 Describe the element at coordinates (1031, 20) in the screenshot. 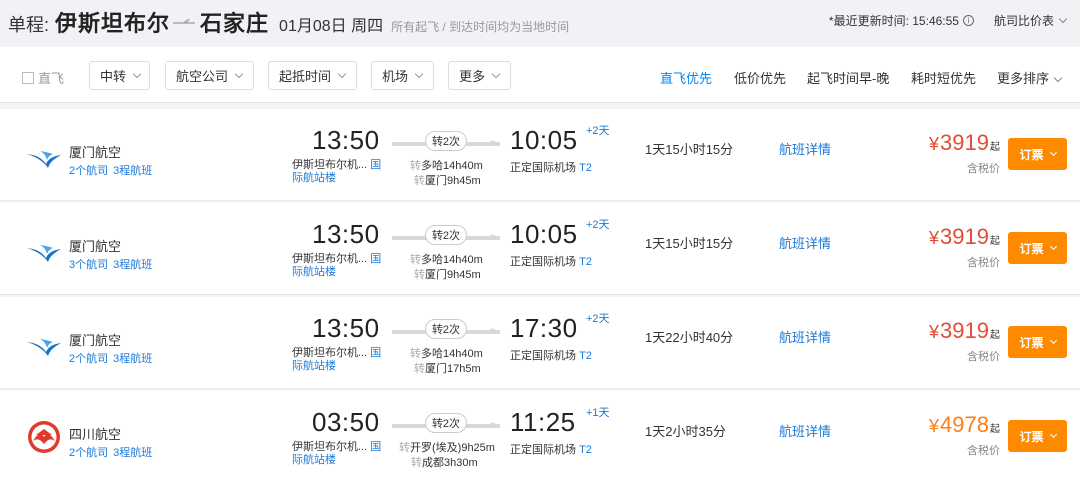

I see `airline-compare-button: 航司比价表` at that location.